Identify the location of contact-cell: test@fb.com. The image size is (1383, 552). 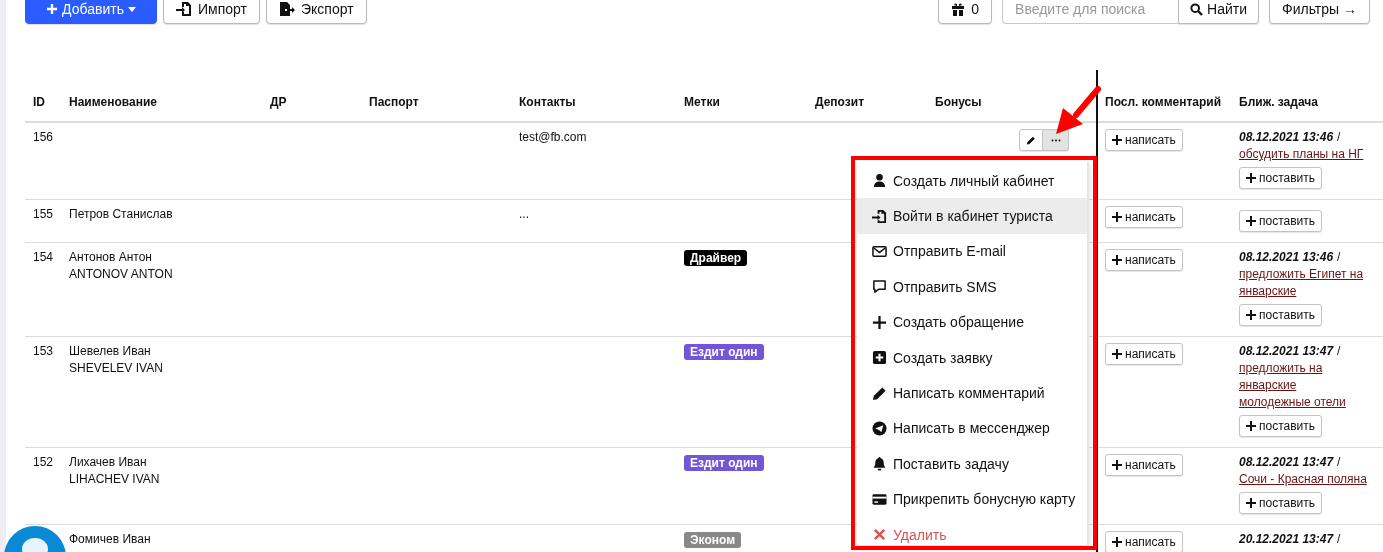
(553, 137).